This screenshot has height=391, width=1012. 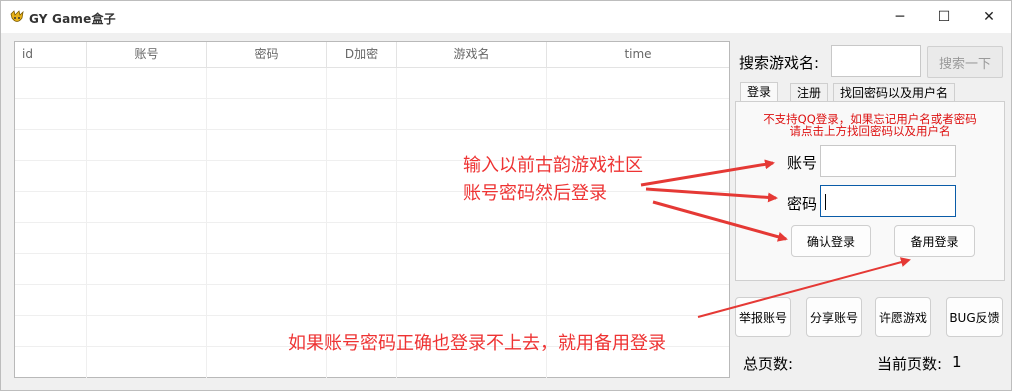 I want to click on current-page-label: 当前页数:, so click(x=910, y=364).